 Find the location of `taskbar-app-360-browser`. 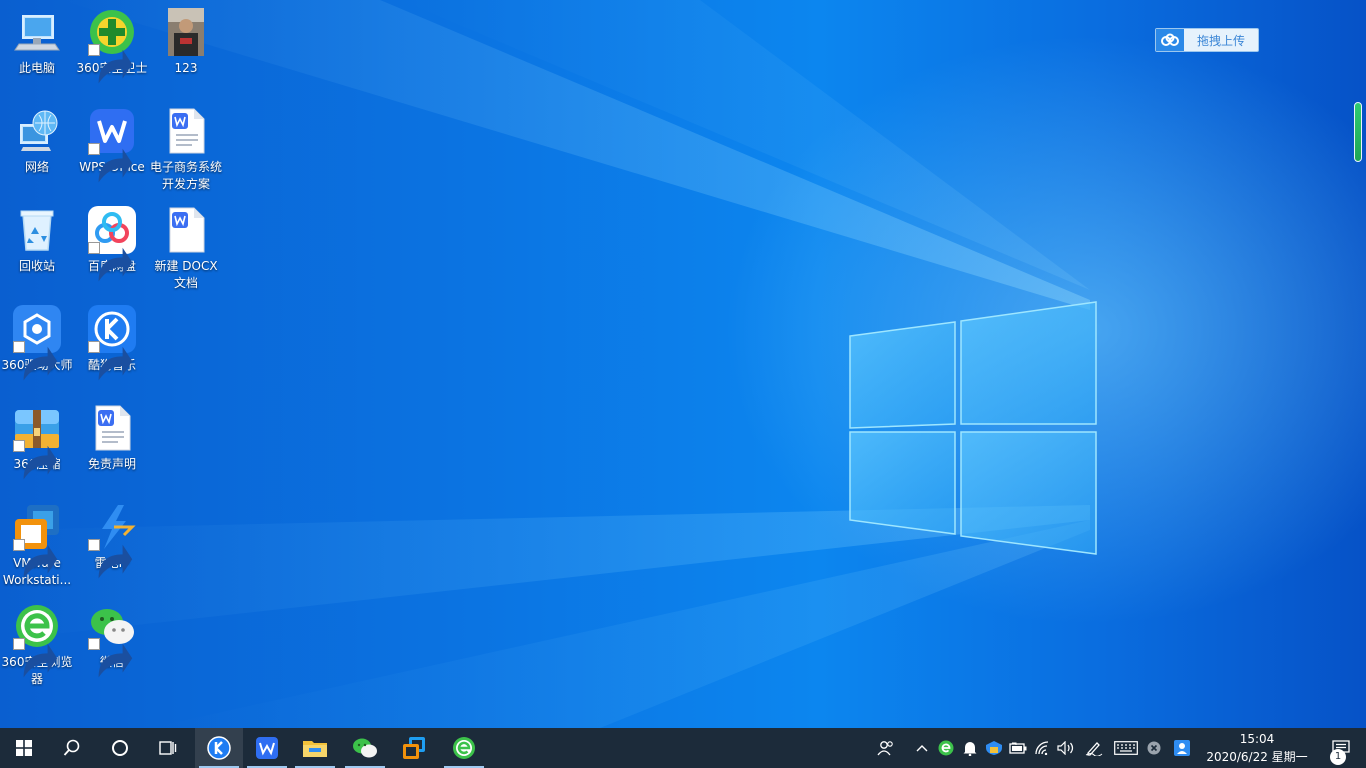

taskbar-app-360-browser is located at coordinates (464, 748).